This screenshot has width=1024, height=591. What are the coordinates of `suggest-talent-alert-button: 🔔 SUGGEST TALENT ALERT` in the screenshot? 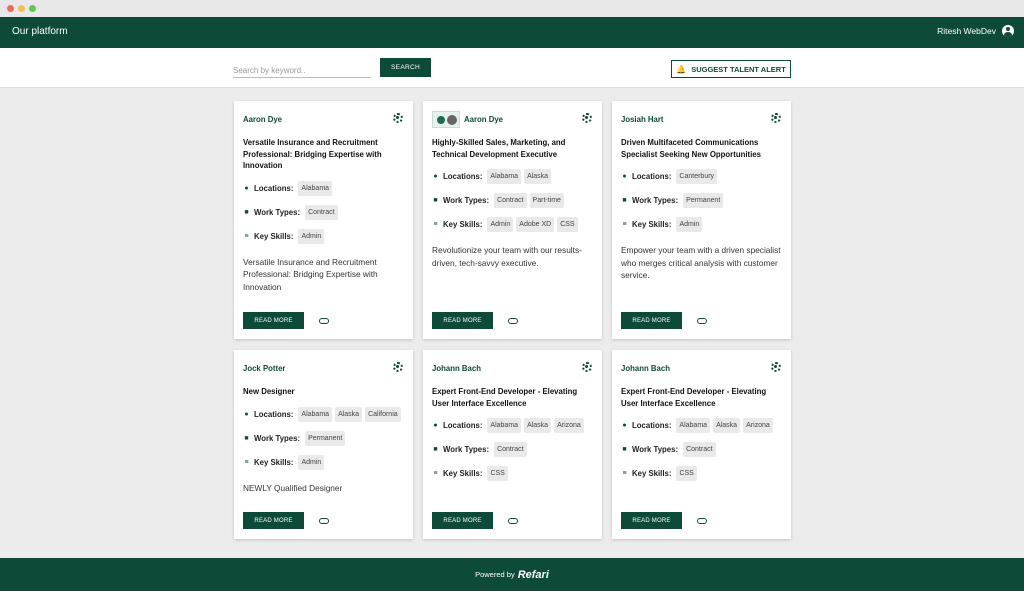 It's located at (731, 69).